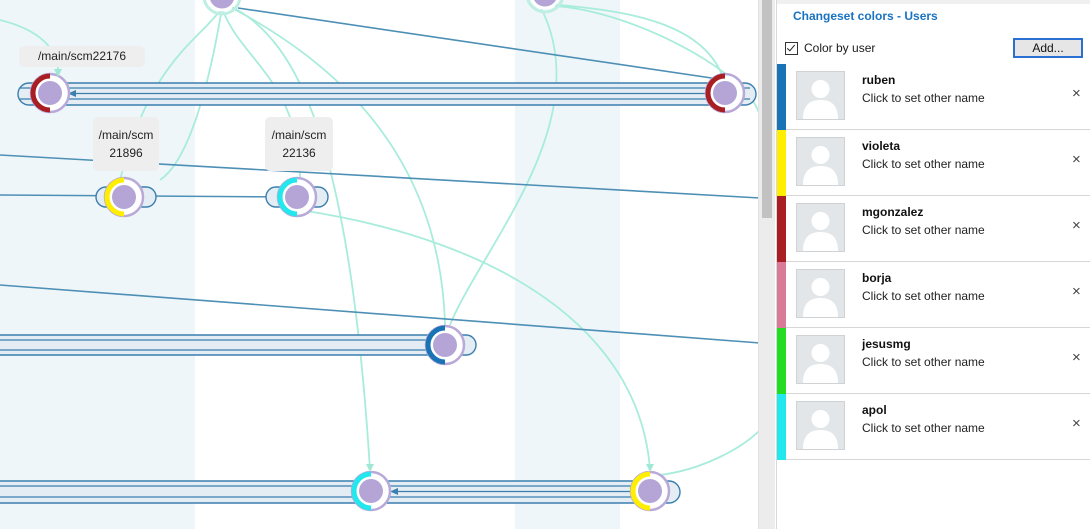 The height and width of the screenshot is (529, 1090). Describe the element at coordinates (299, 144) in the screenshot. I see `branch-label: /main/scm 22136` at that location.